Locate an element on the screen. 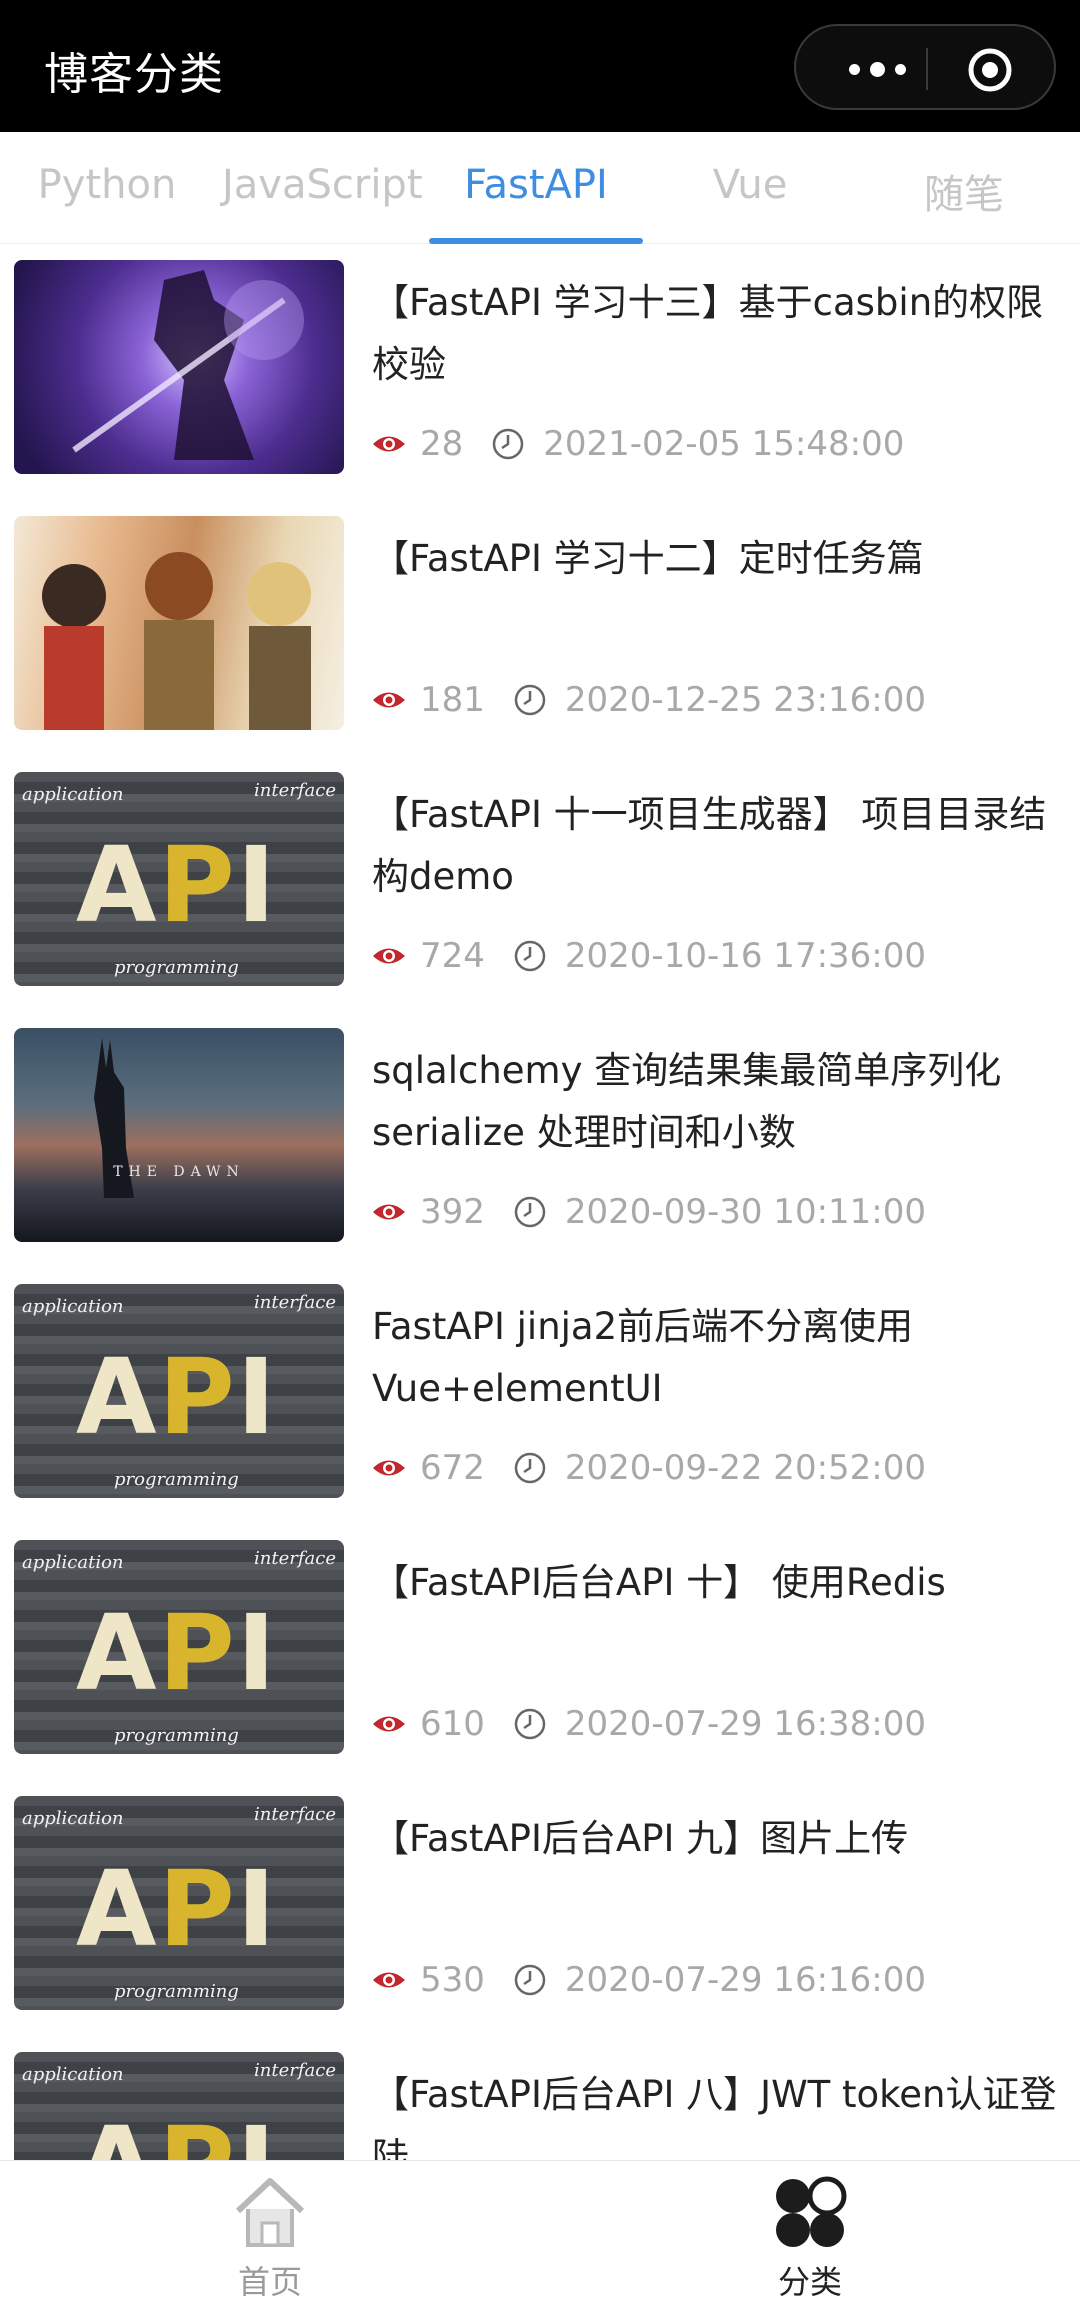 This screenshot has height=2308, width=1080. post-meta: 530 2020-07-29 16:16:00 is located at coordinates (649, 1980).